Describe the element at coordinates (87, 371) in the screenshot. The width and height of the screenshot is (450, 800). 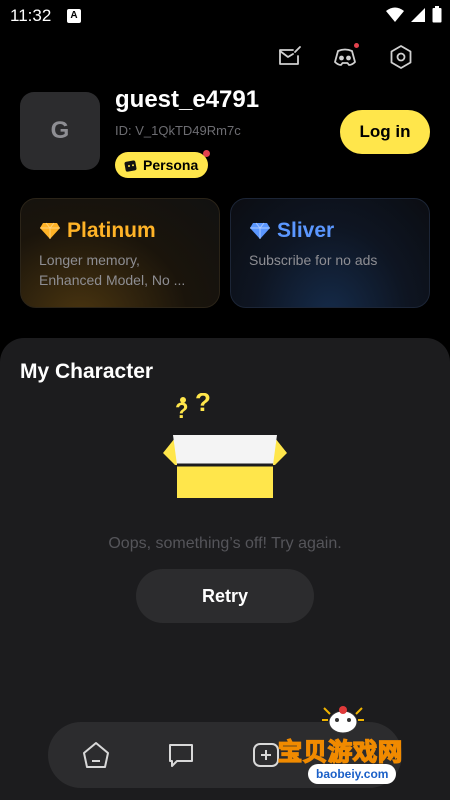
I see `section-title: My Character` at that location.